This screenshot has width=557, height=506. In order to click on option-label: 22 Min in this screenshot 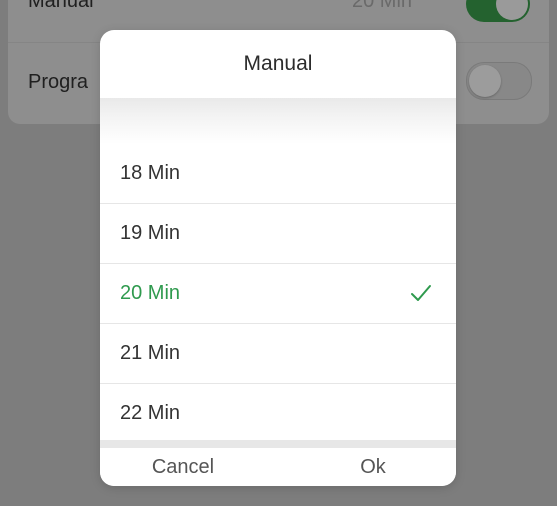, I will do `click(150, 413)`.